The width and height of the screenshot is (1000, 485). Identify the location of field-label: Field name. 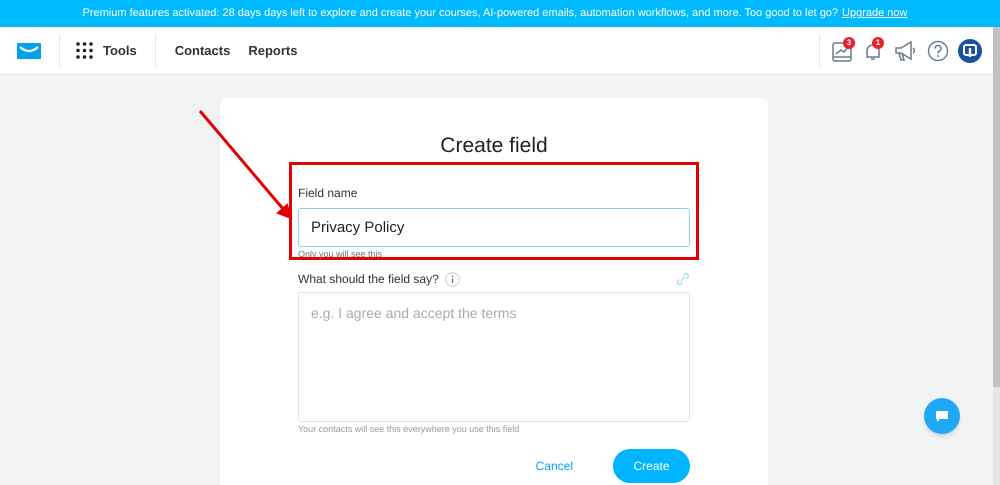
(328, 193).